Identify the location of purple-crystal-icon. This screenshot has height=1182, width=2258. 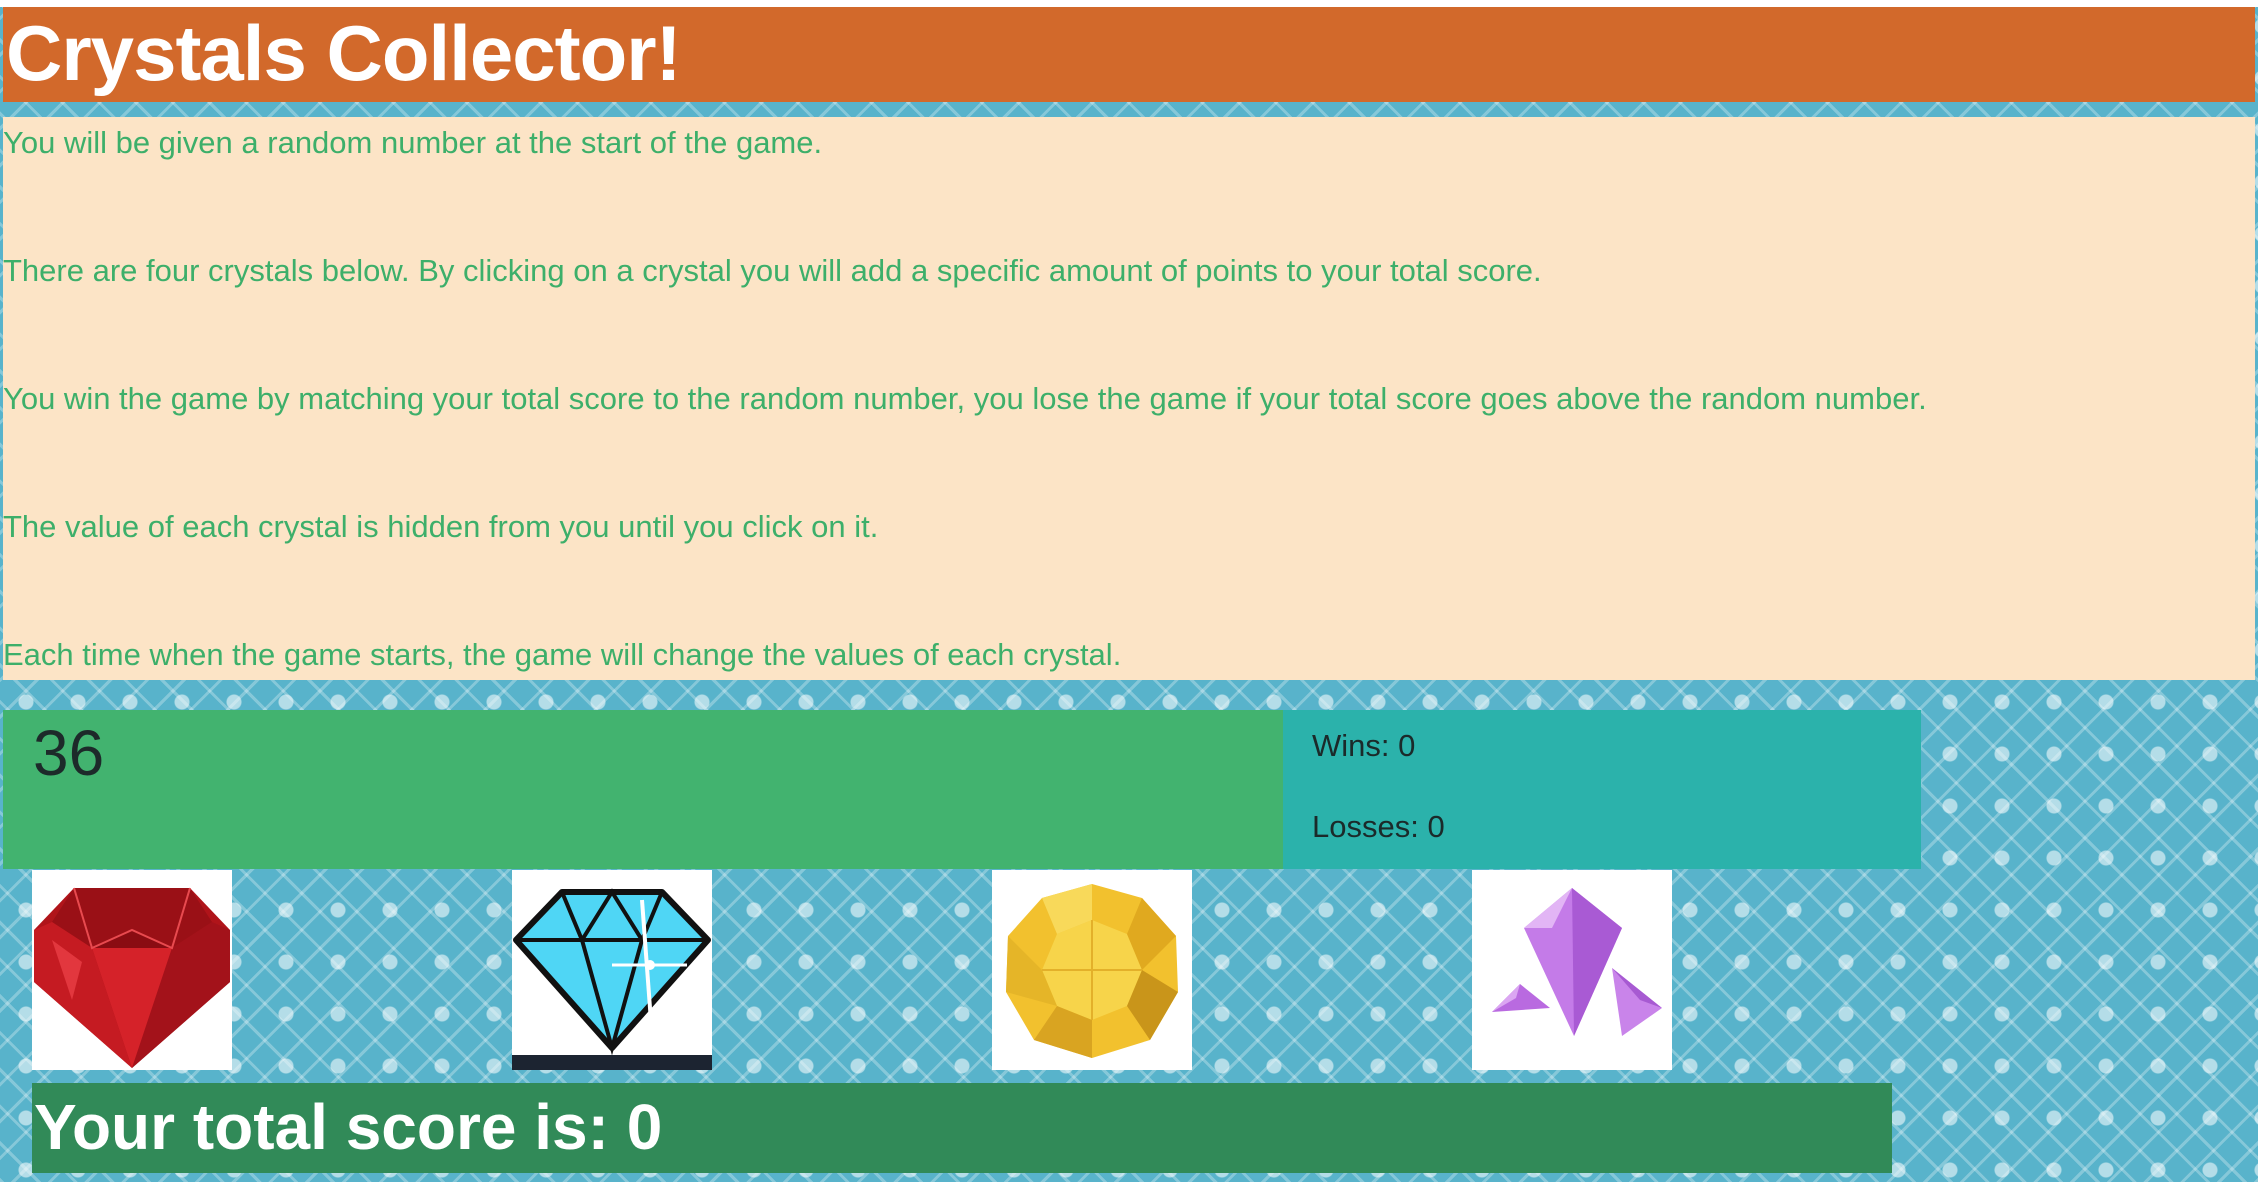
(1577, 962).